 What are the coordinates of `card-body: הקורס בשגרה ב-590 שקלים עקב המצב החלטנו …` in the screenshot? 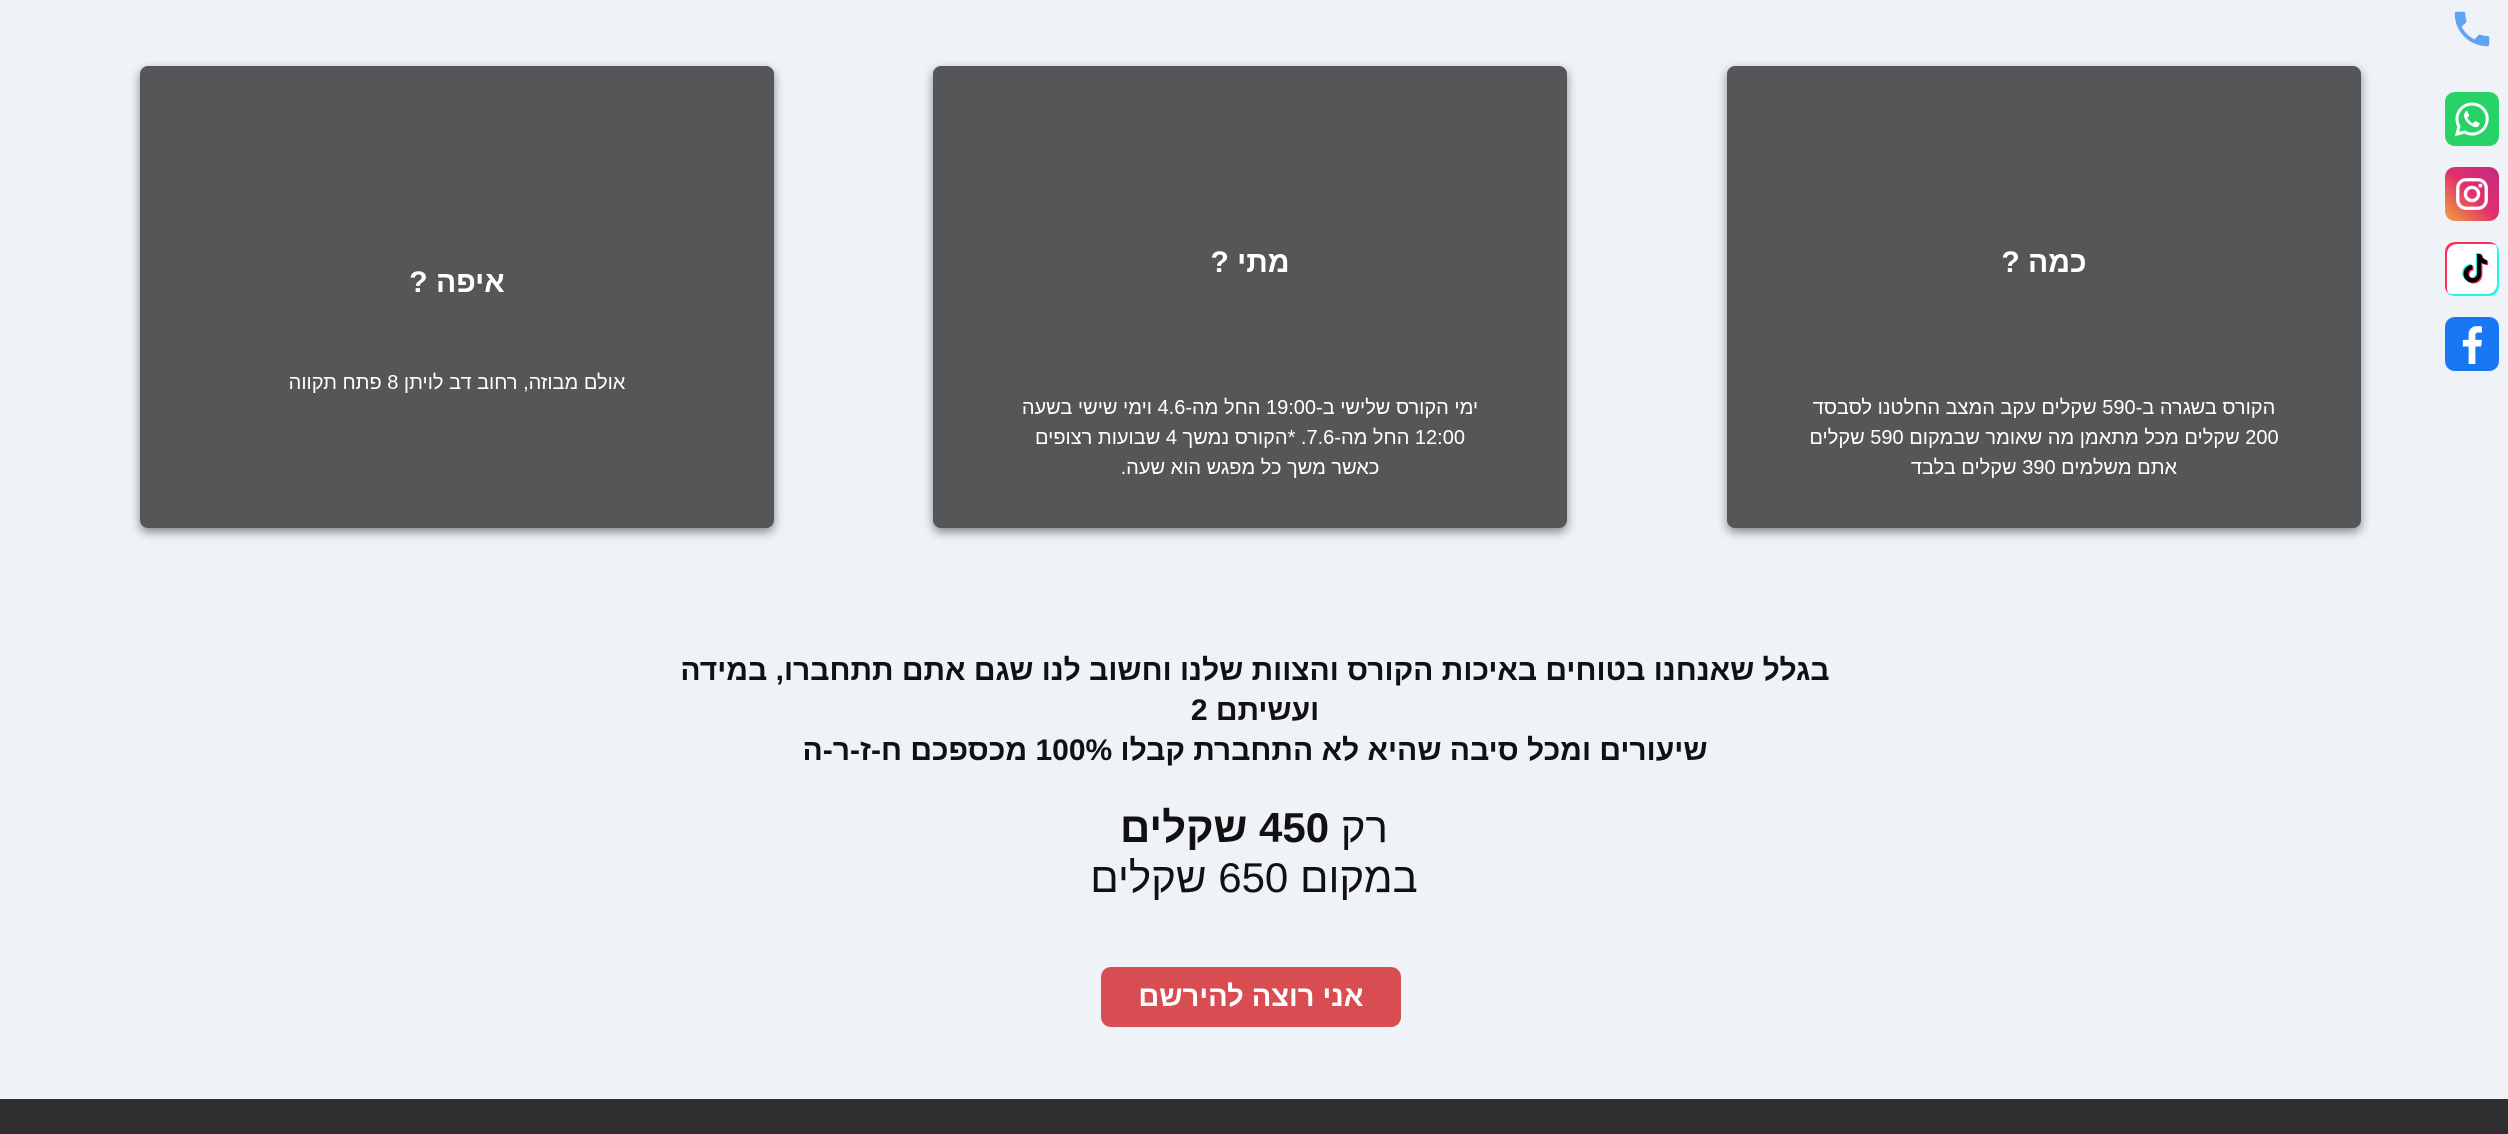 It's located at (2044, 438).